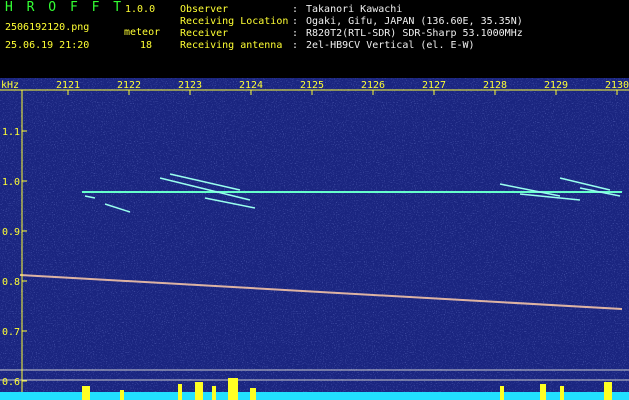 This screenshot has height=400, width=629. What do you see at coordinates (354, 9) in the screenshot?
I see `observer-value: Takanori Kawachi` at bounding box center [354, 9].